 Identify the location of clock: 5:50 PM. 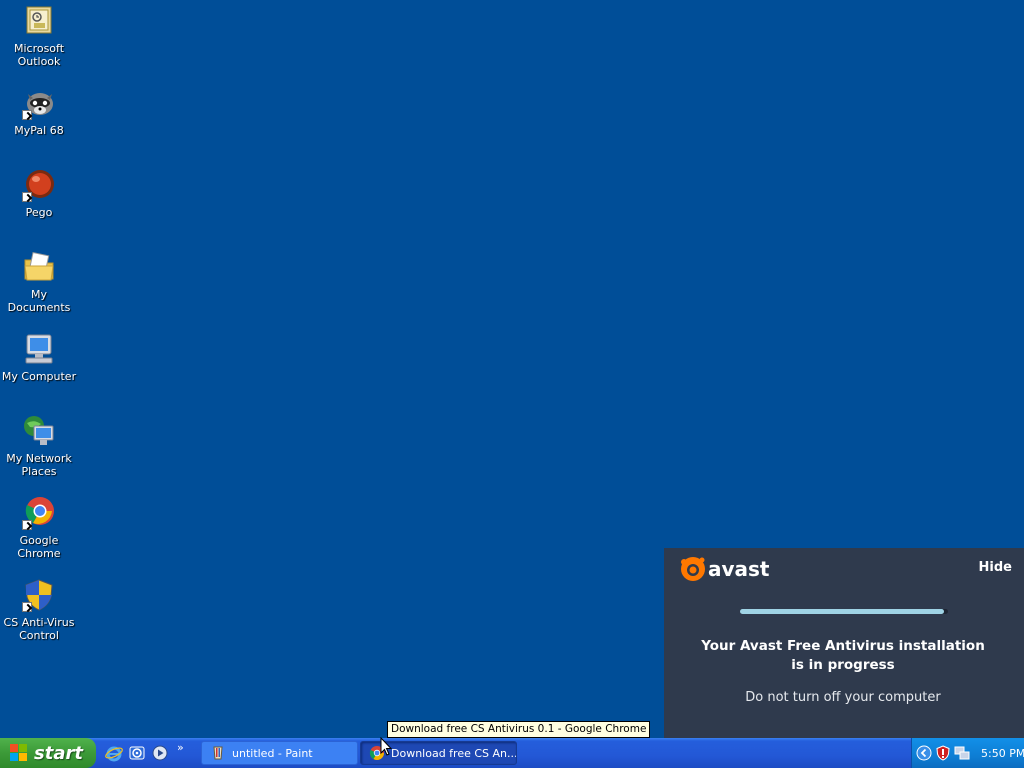
(1002, 753).